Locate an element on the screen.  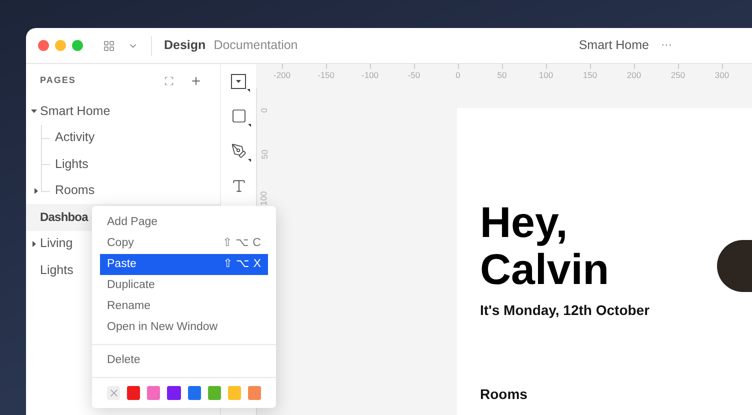
section-heading: Rooms is located at coordinates (504, 394).